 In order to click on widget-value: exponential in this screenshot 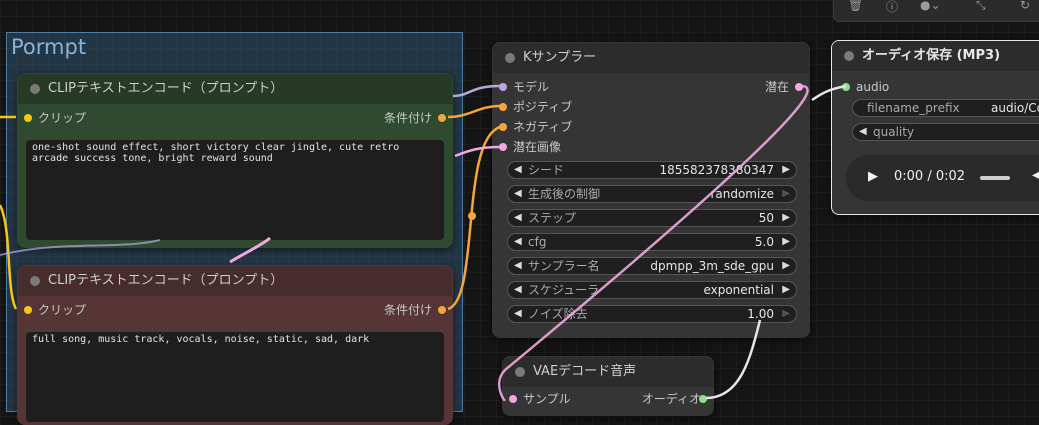, I will do `click(738, 290)`.